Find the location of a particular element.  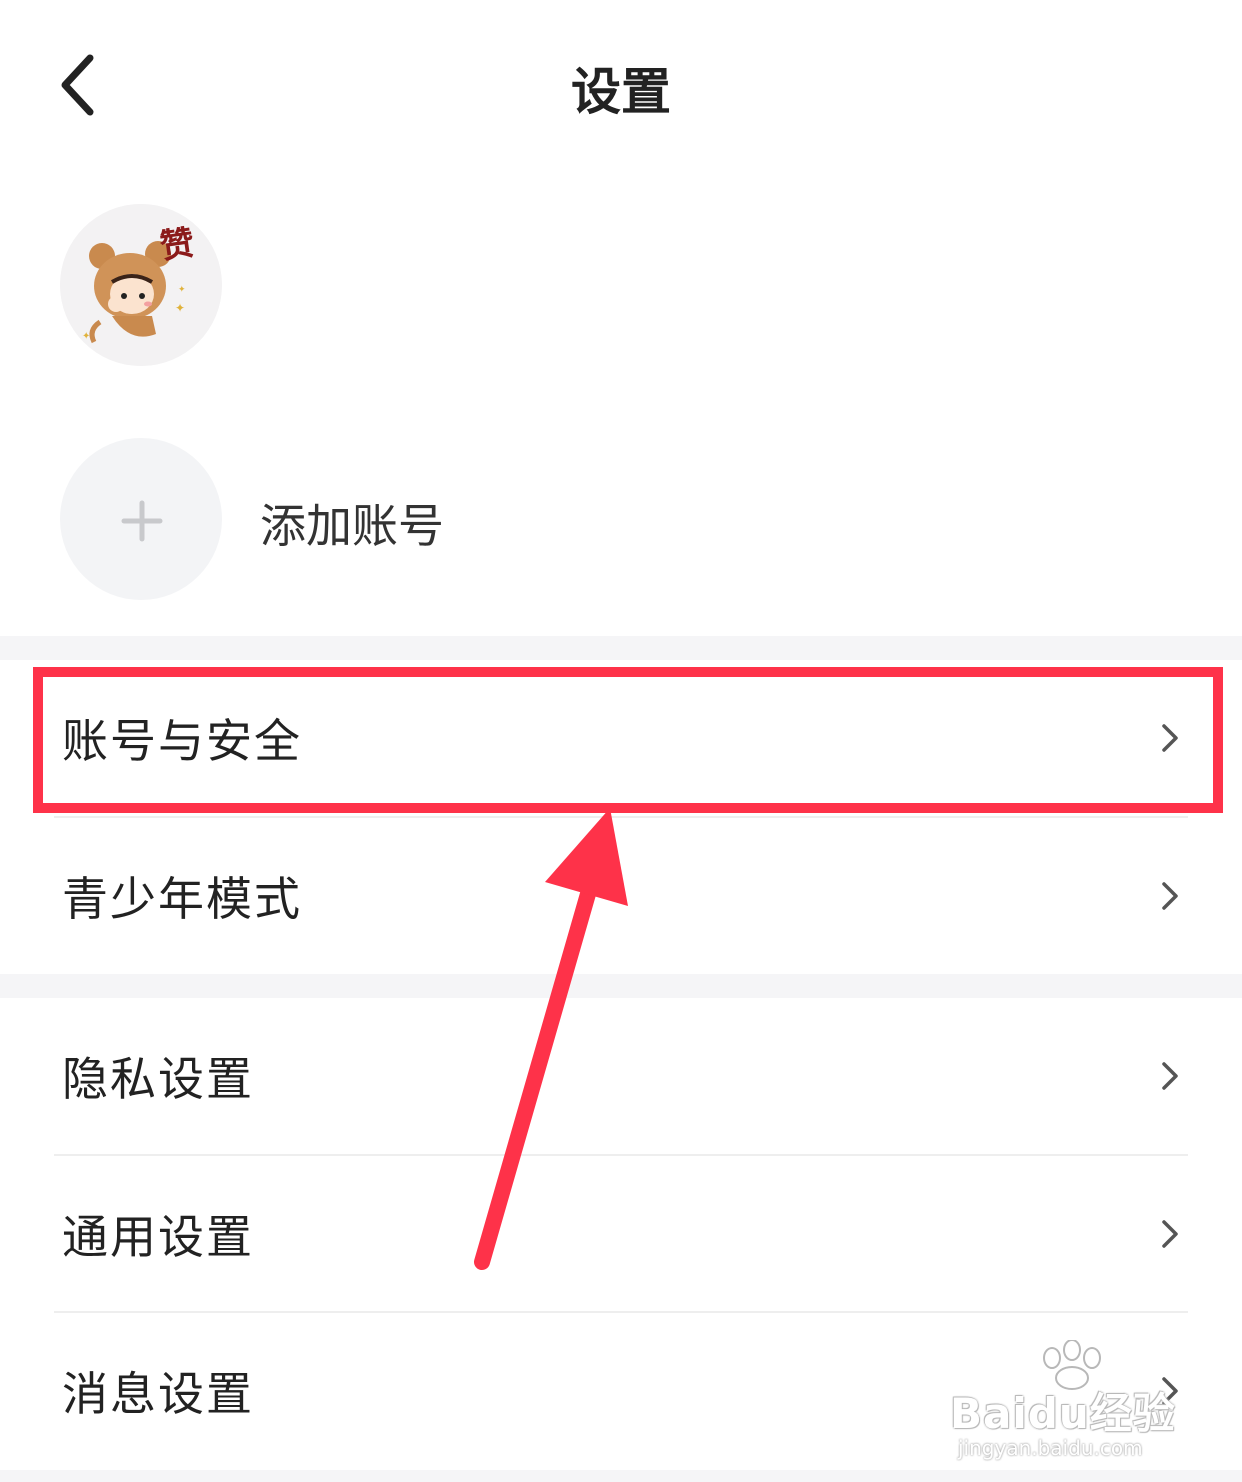

plus-icon is located at coordinates (142, 521).